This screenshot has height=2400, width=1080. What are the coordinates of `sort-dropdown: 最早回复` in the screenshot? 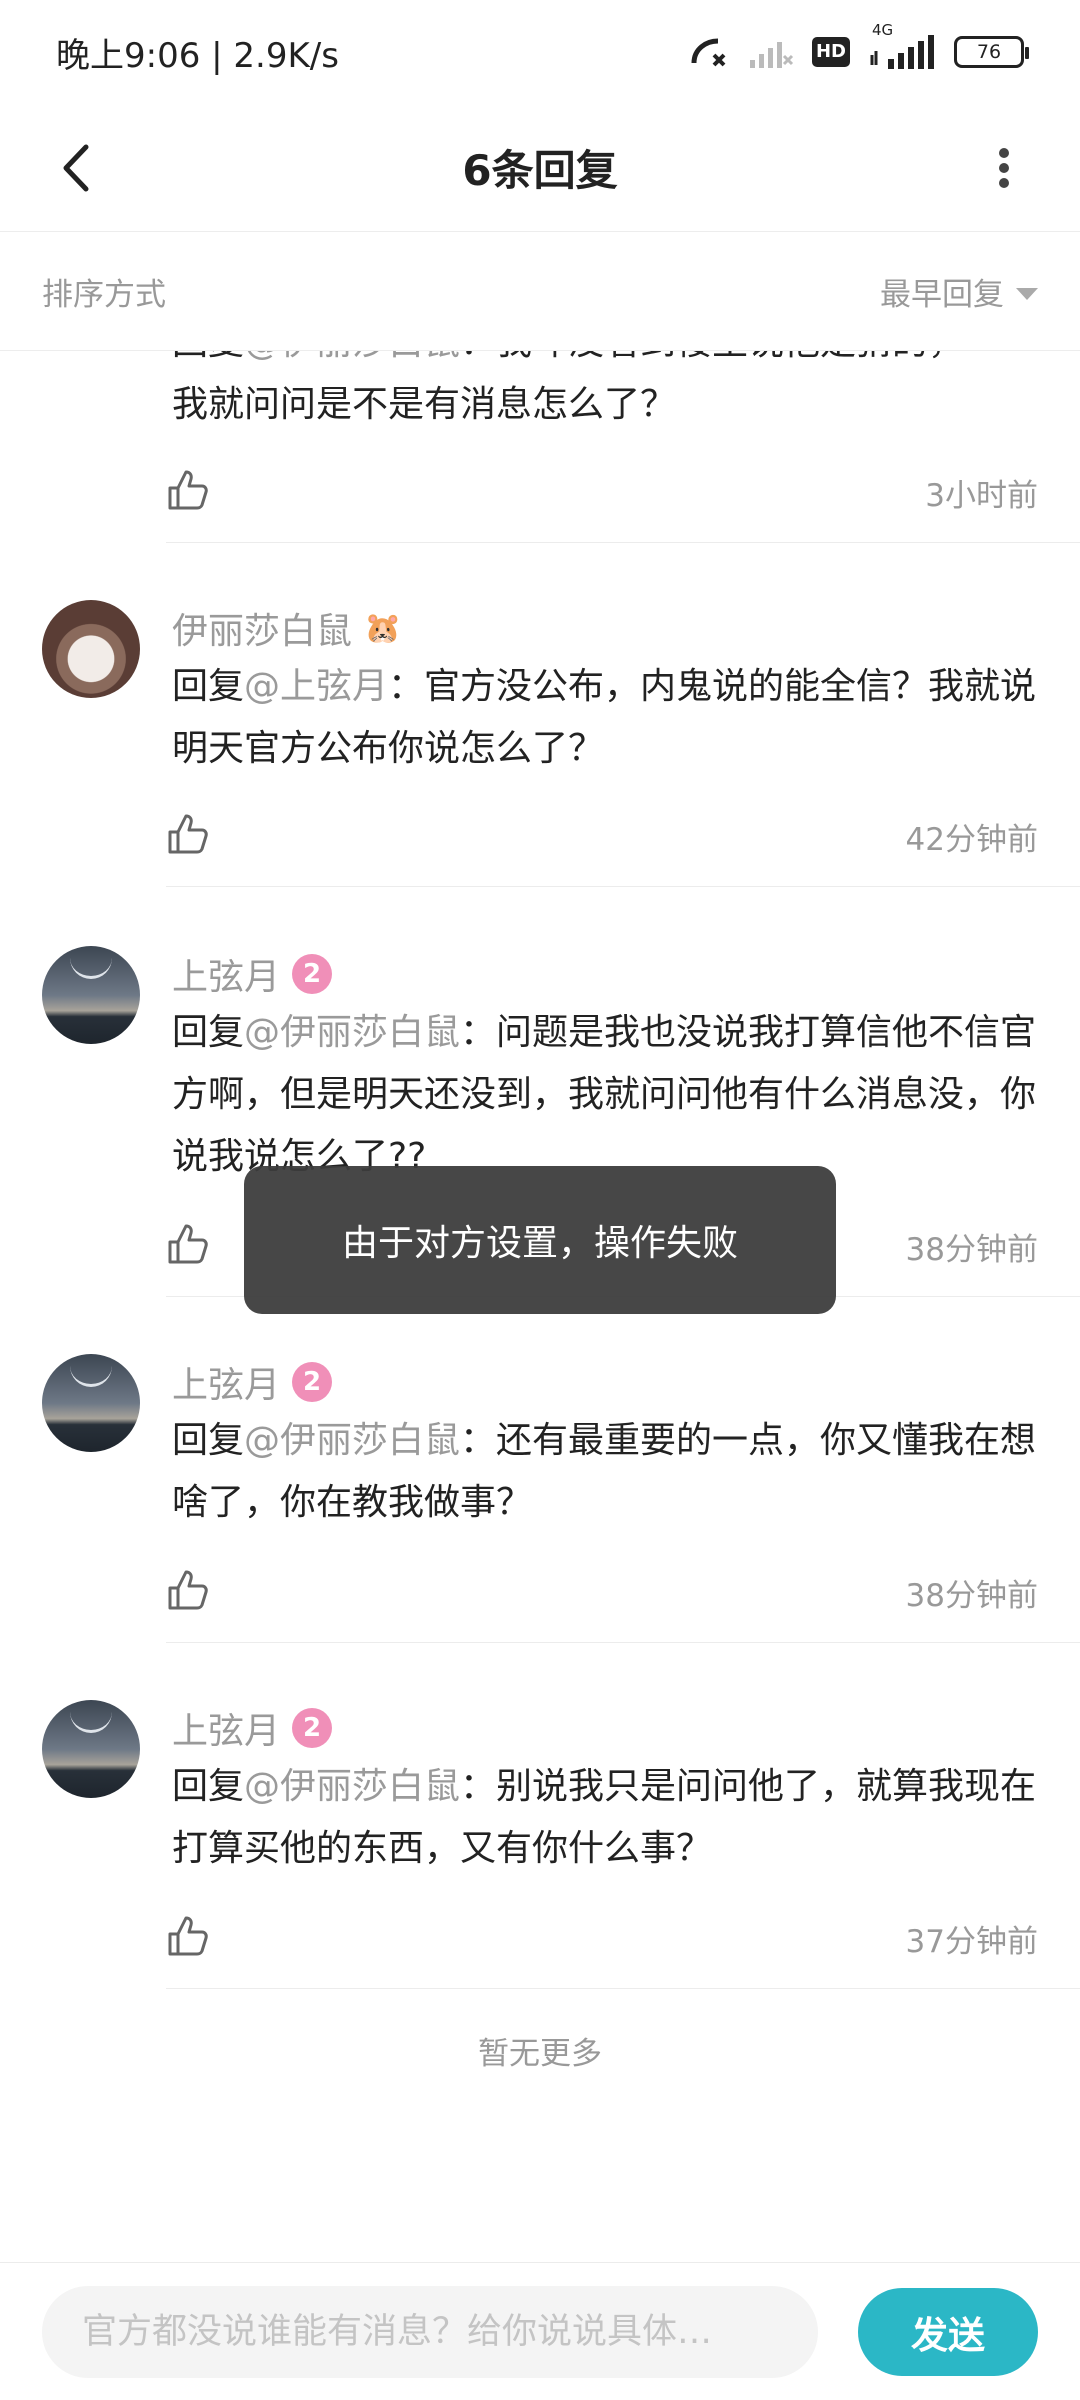 It's located at (959, 291).